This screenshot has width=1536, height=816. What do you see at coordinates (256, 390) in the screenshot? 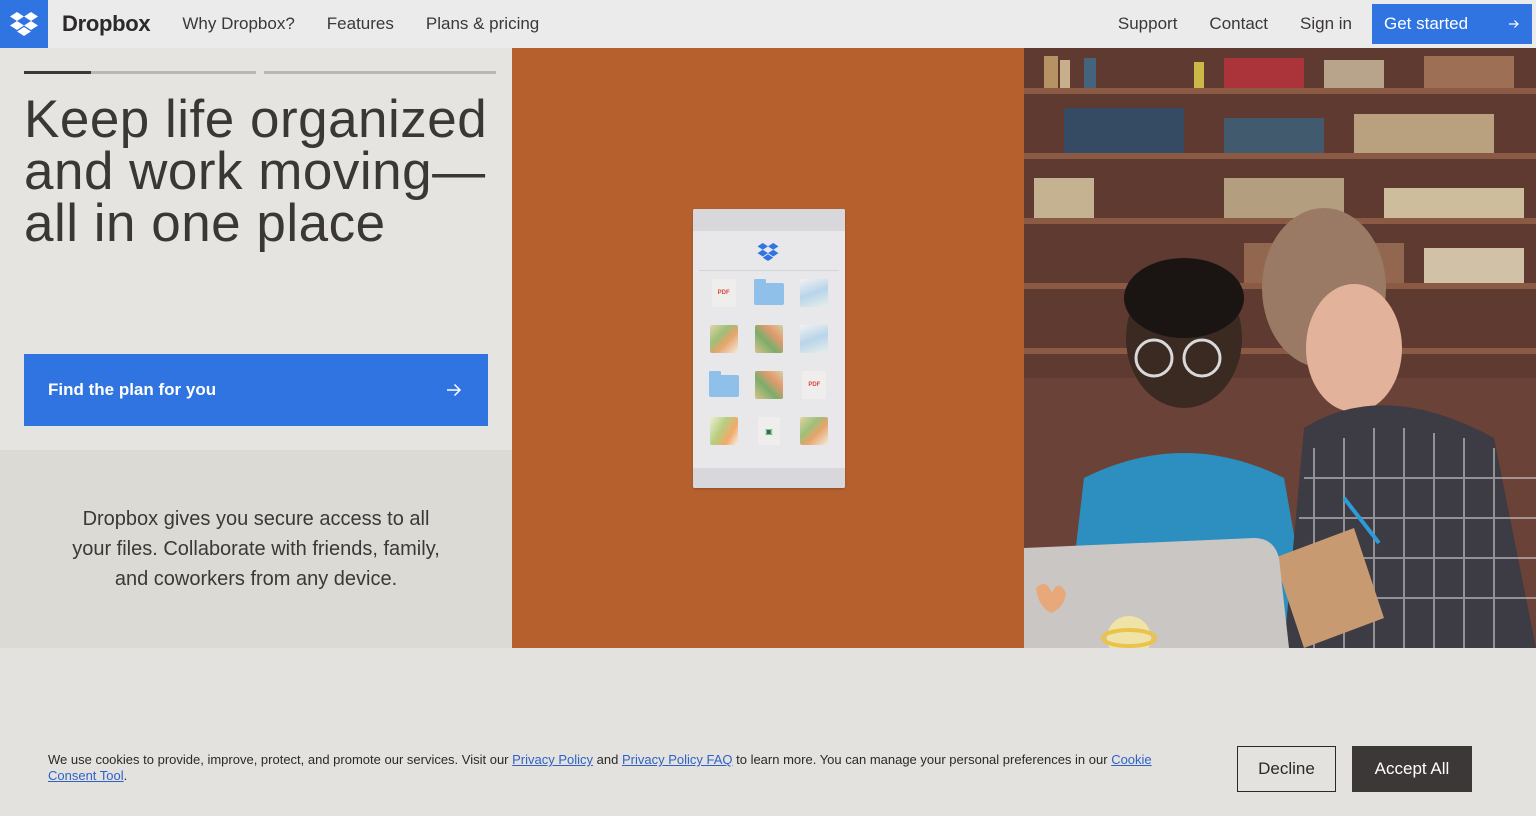
I see `find-plan-button: Find the plan for you` at bounding box center [256, 390].